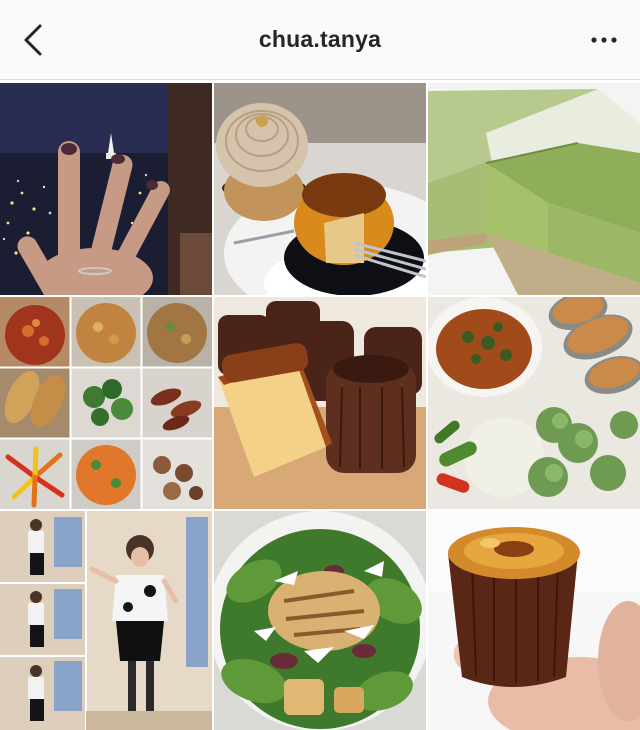 This screenshot has height=730, width=640. I want to click on post-caneles-board, so click(320, 403).